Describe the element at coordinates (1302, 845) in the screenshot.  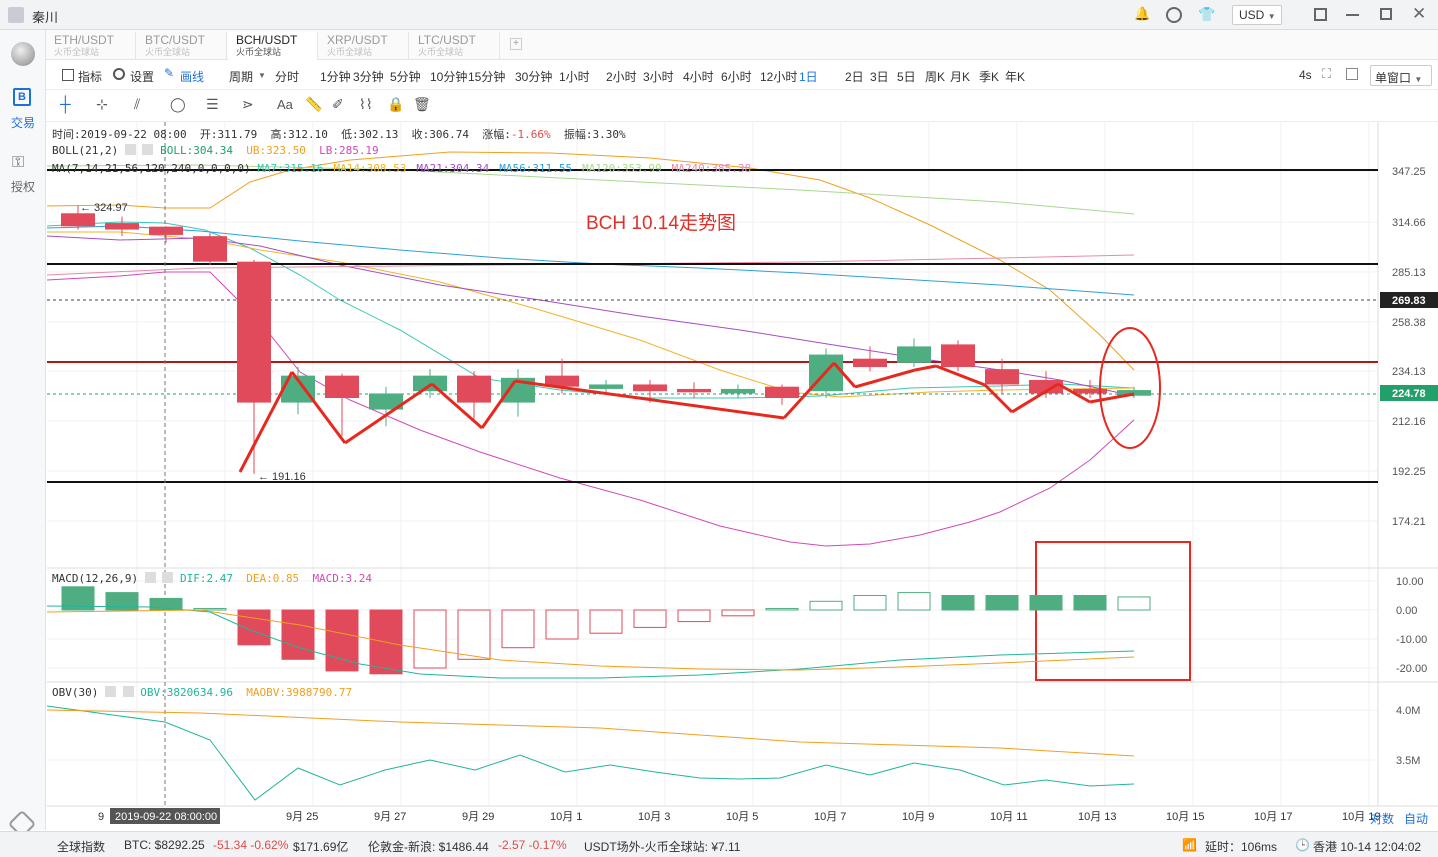
I see `clock-icon: 🕒` at that location.